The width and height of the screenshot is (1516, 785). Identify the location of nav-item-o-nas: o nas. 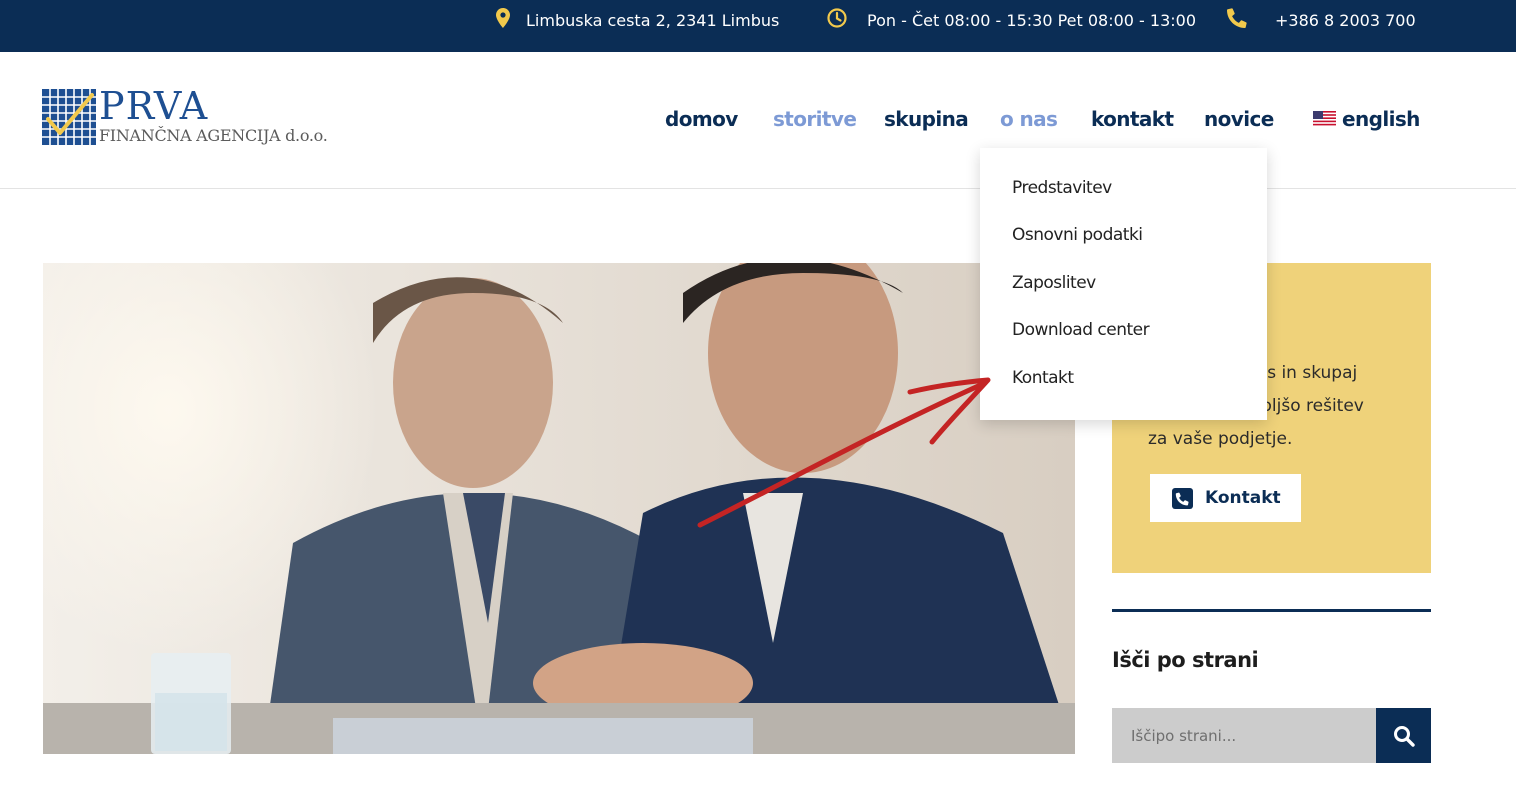
(1029, 119).